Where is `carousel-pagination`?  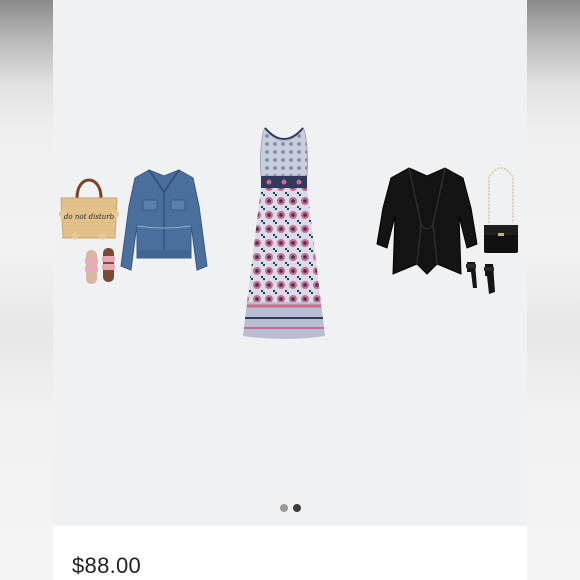
carousel-pagination is located at coordinates (290, 509).